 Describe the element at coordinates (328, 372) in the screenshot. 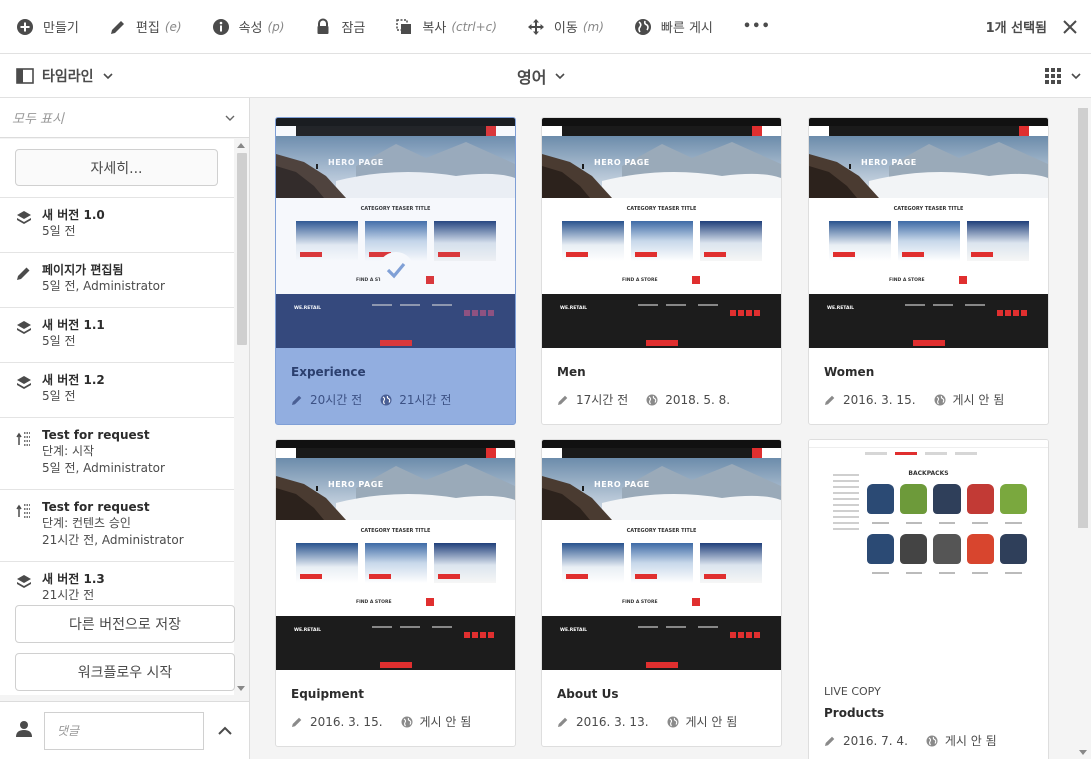

I see `card-title: Experience` at that location.